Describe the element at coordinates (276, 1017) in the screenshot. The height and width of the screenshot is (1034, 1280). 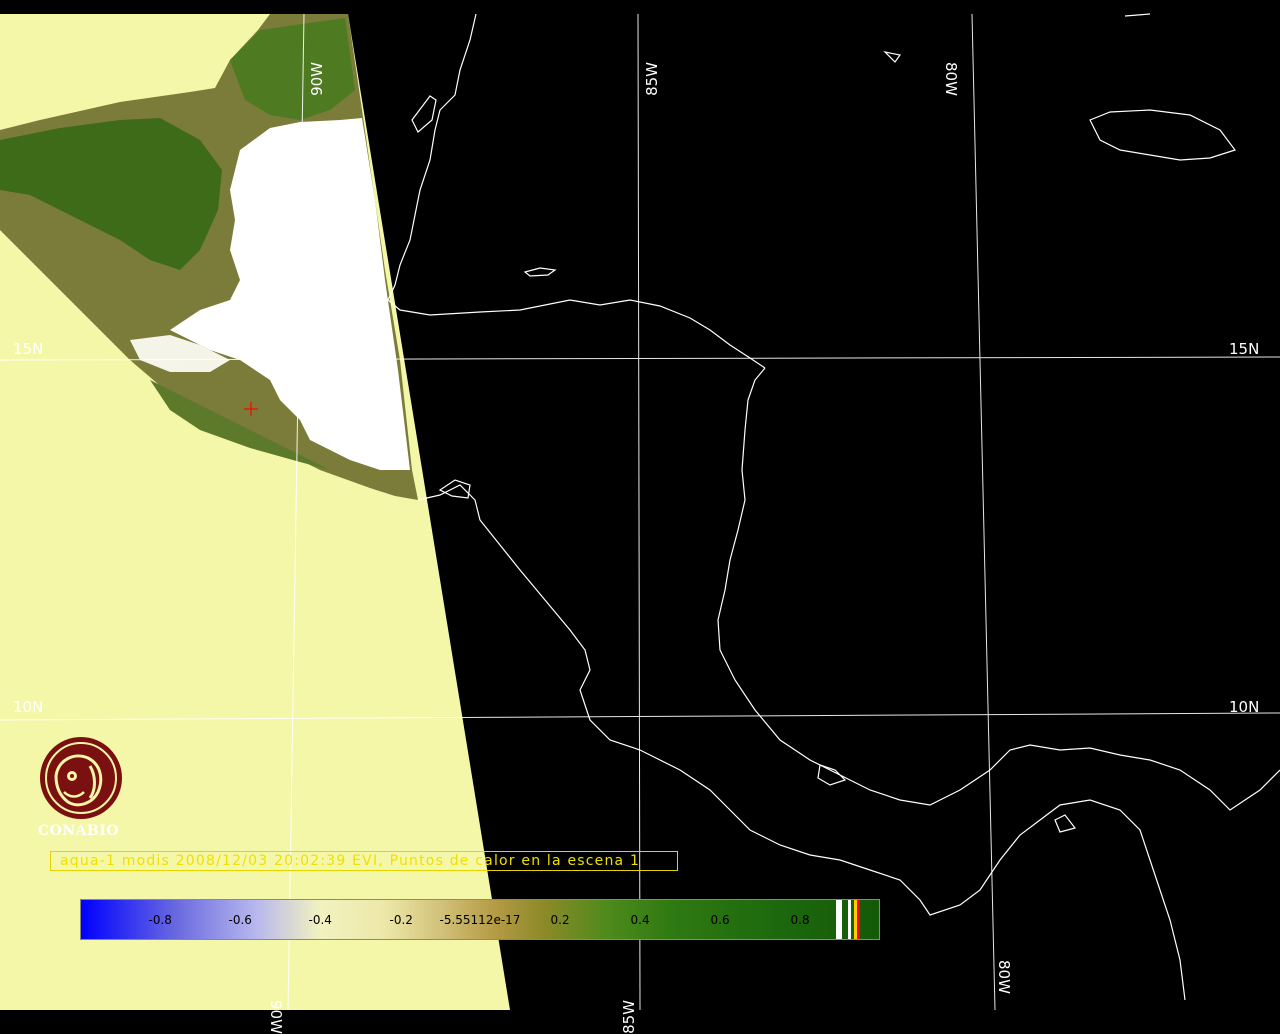
I see `lon-label-90w-bottom: 90W` at that location.